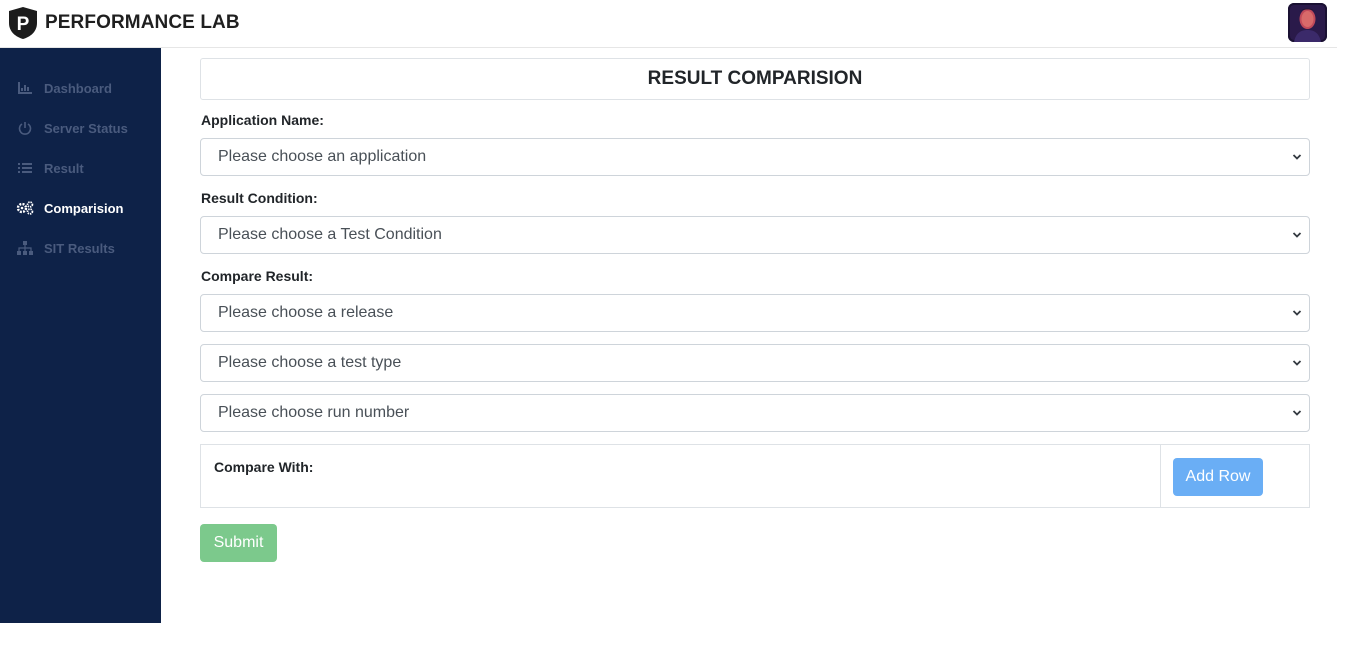 This screenshot has width=1347, height=653. I want to click on logo-letter: P, so click(23, 24).